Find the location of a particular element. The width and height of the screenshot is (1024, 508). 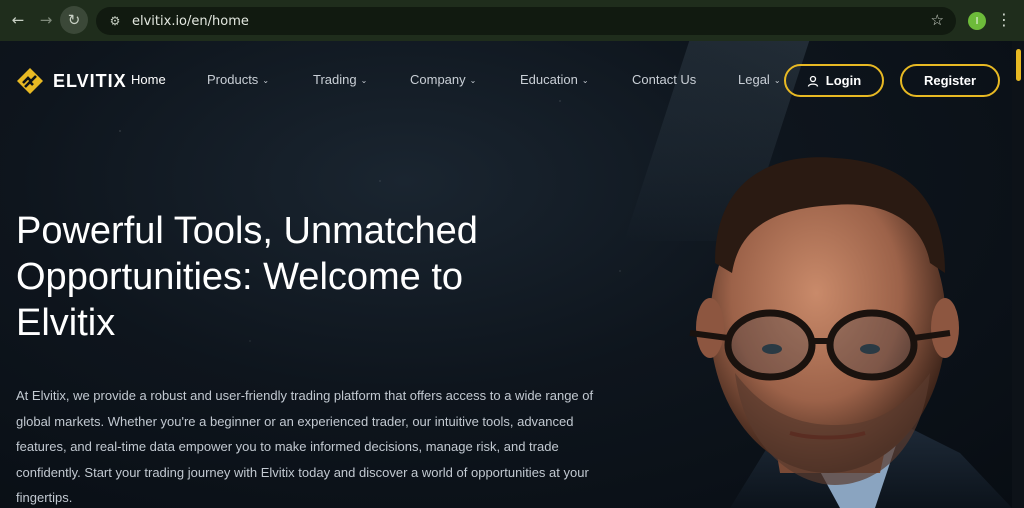

login-button: Login is located at coordinates (834, 80).